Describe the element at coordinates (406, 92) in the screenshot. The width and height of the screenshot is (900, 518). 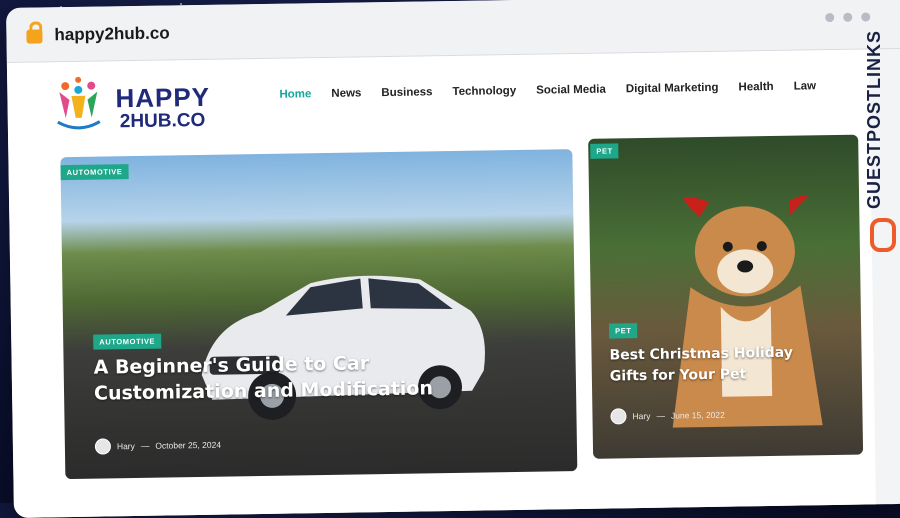
I see `nav-business: Business` at that location.